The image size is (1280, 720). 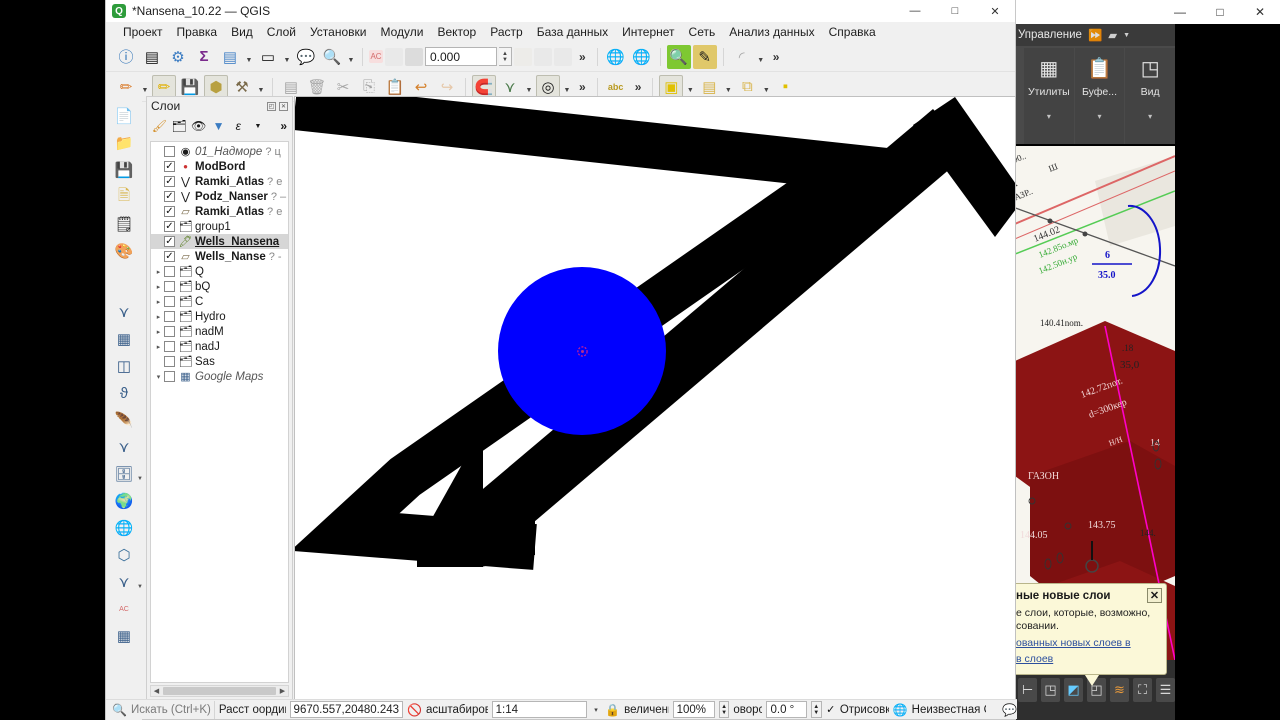 What do you see at coordinates (421, 87) in the screenshot?
I see `undo-icon: ↩` at bounding box center [421, 87].